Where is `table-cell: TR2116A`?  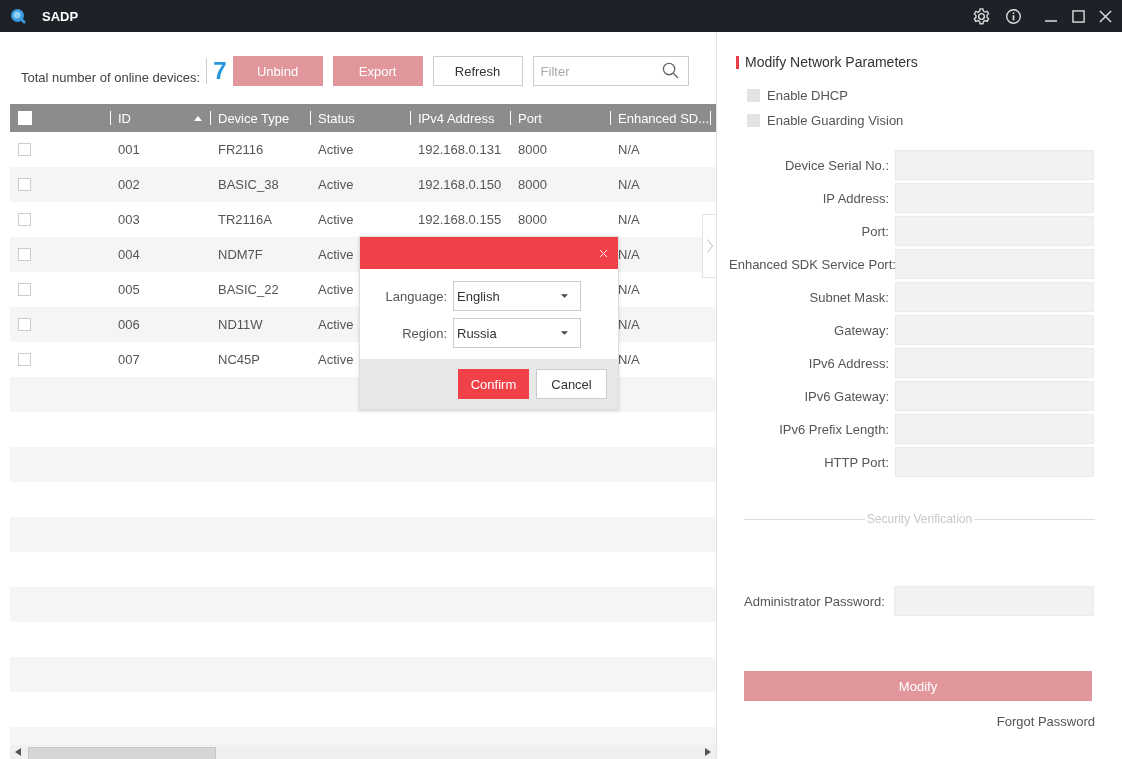 table-cell: TR2116A is located at coordinates (245, 219).